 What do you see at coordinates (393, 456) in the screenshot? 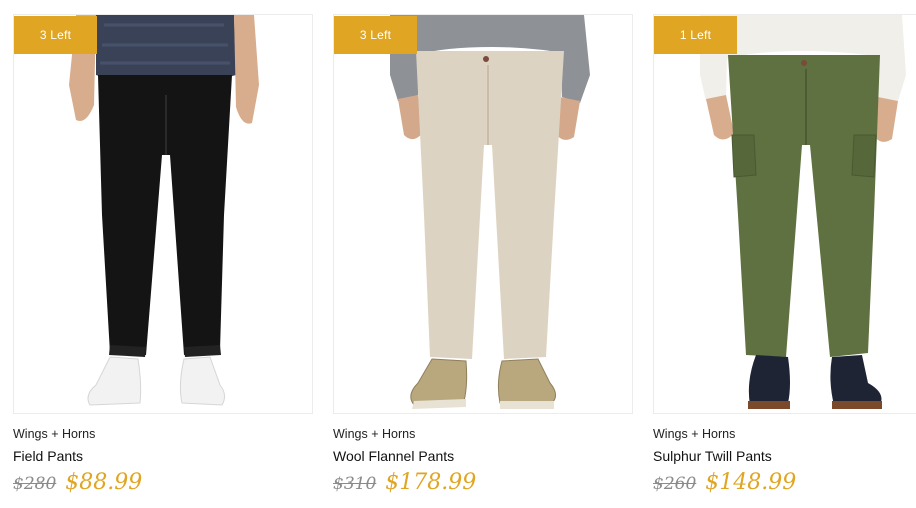
I see `product-name: Wool Flannel Pants` at bounding box center [393, 456].